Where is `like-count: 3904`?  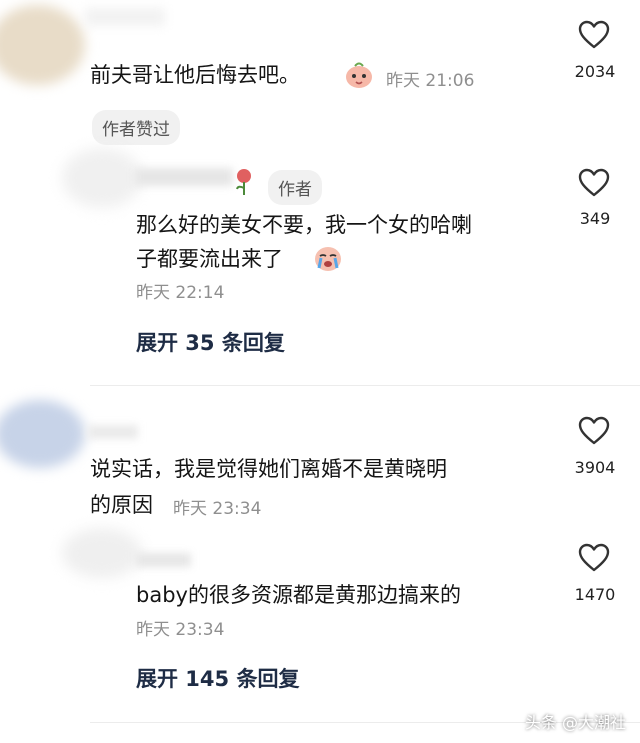 like-count: 3904 is located at coordinates (595, 467).